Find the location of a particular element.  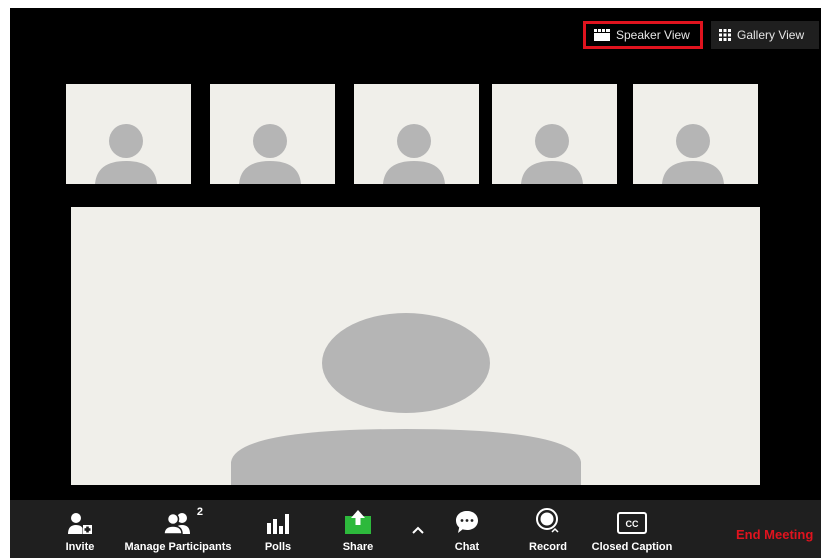

closed-caption-button: CC Closed Caption is located at coordinates (632, 529).